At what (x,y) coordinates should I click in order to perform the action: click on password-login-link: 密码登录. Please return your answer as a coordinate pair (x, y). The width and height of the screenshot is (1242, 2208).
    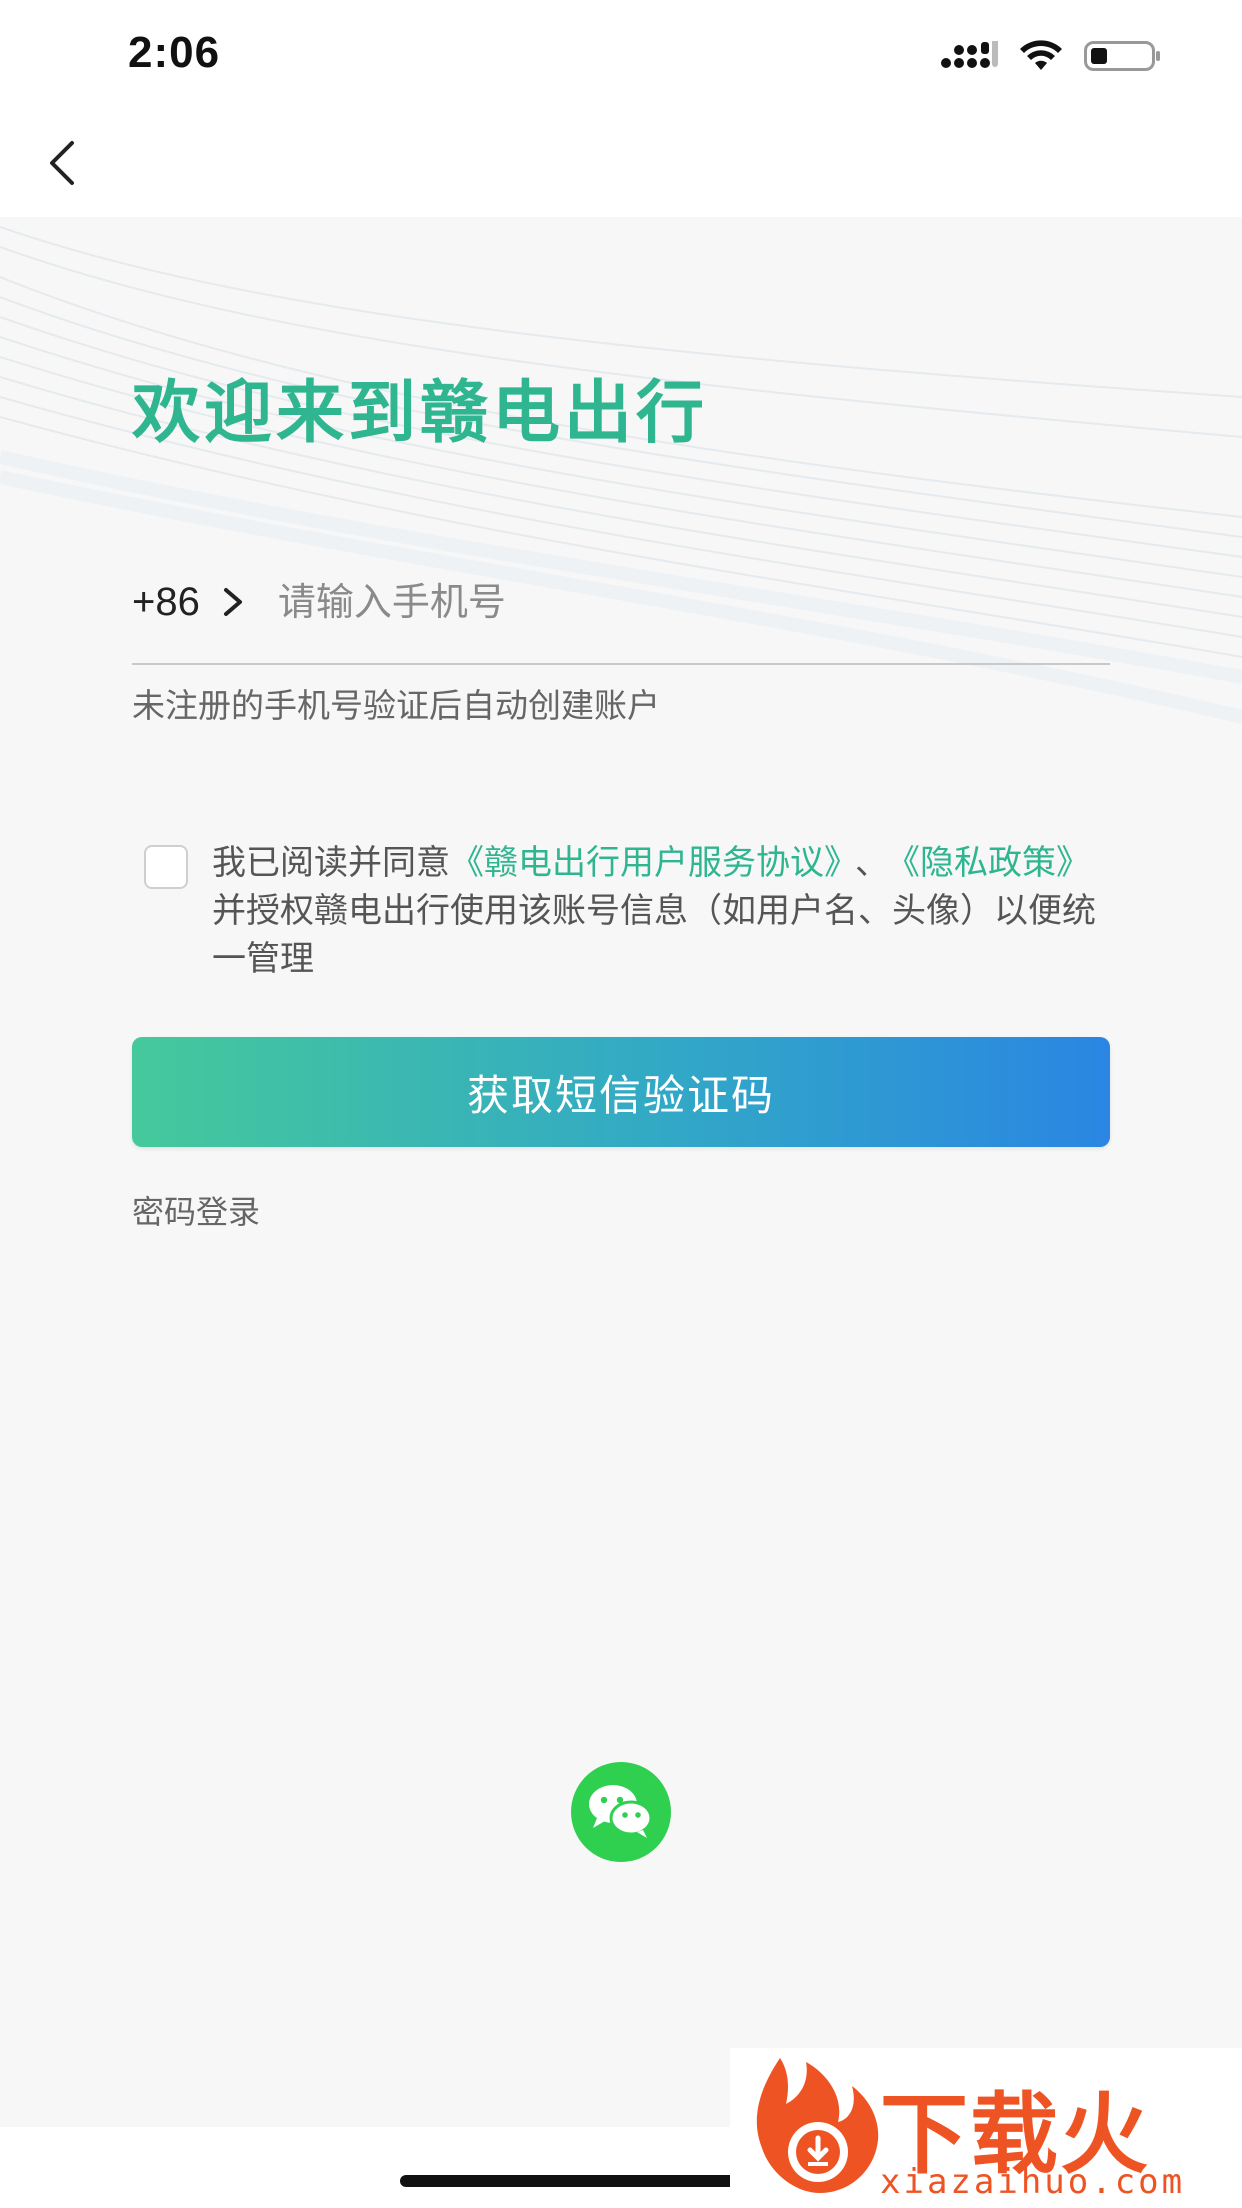
    Looking at the image, I should click on (196, 1210).